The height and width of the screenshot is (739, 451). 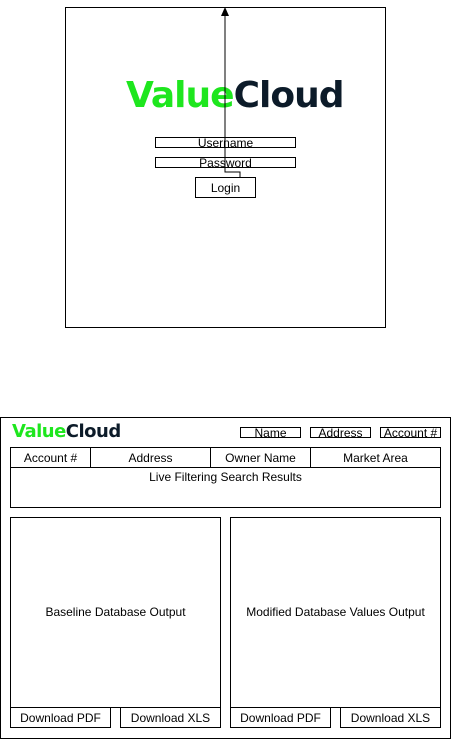 I want to click on search-name-input: Name, so click(x=270, y=432).